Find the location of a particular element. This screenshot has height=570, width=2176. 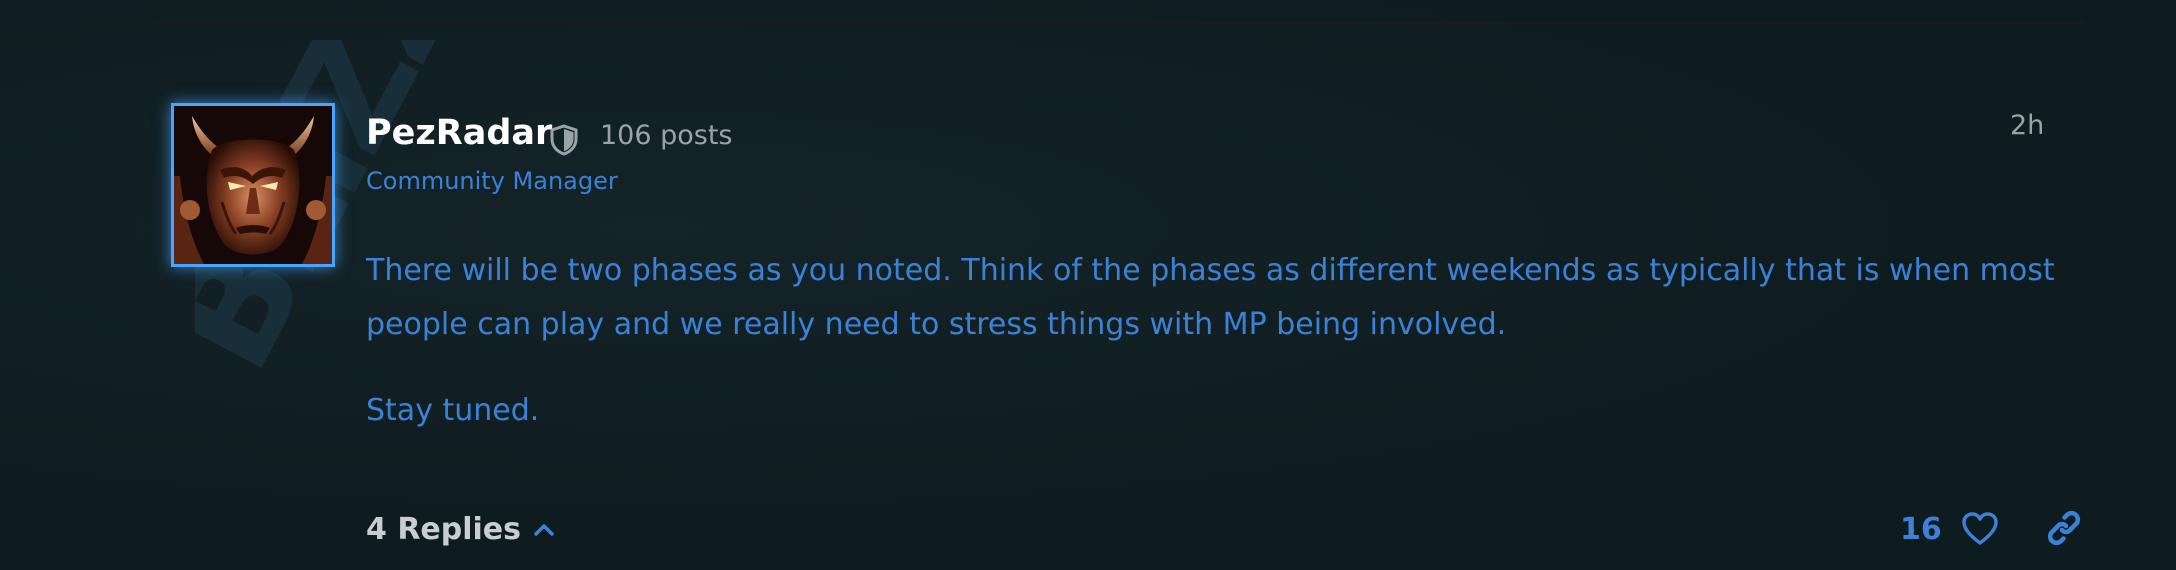

link-icon is located at coordinates (2064, 528).